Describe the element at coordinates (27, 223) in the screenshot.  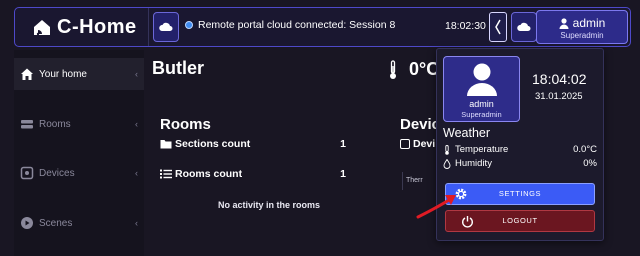
I see `play-circle-icon` at that location.